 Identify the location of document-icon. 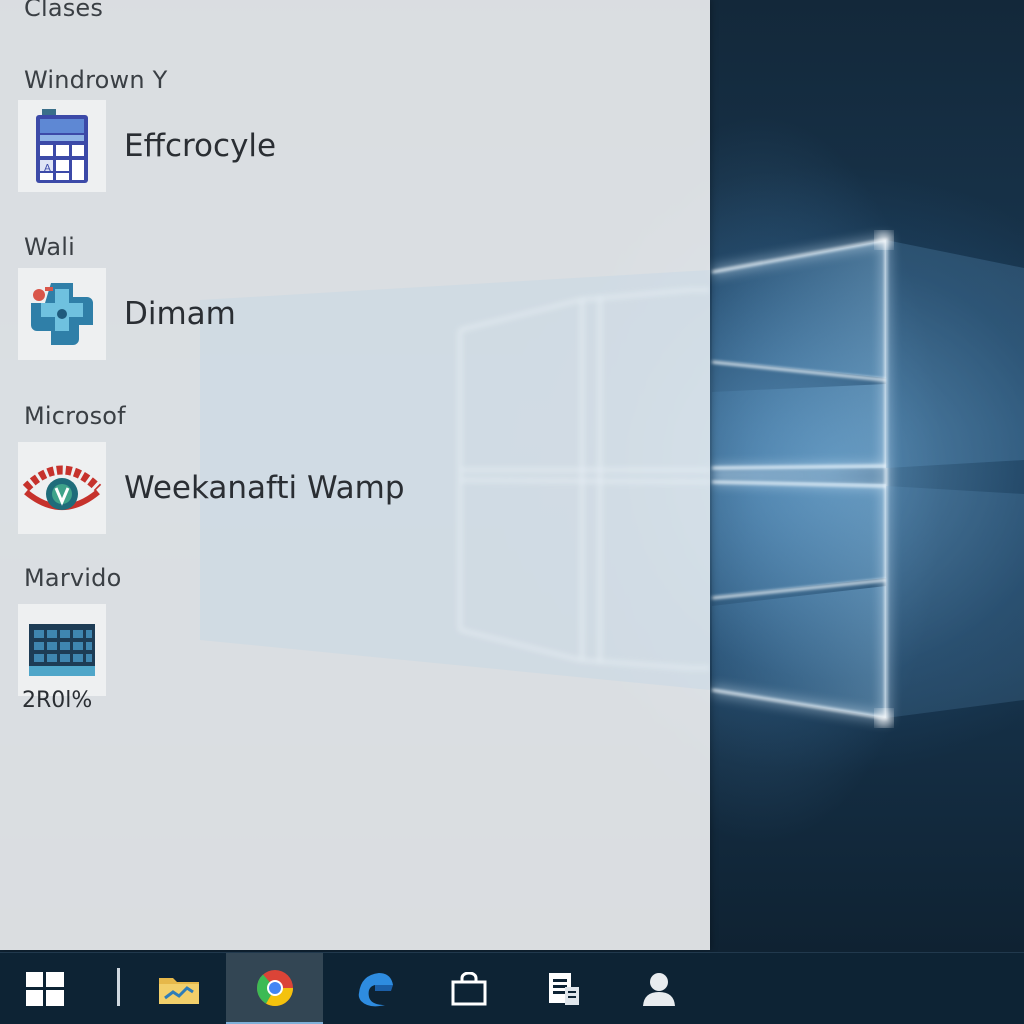
(564, 989).